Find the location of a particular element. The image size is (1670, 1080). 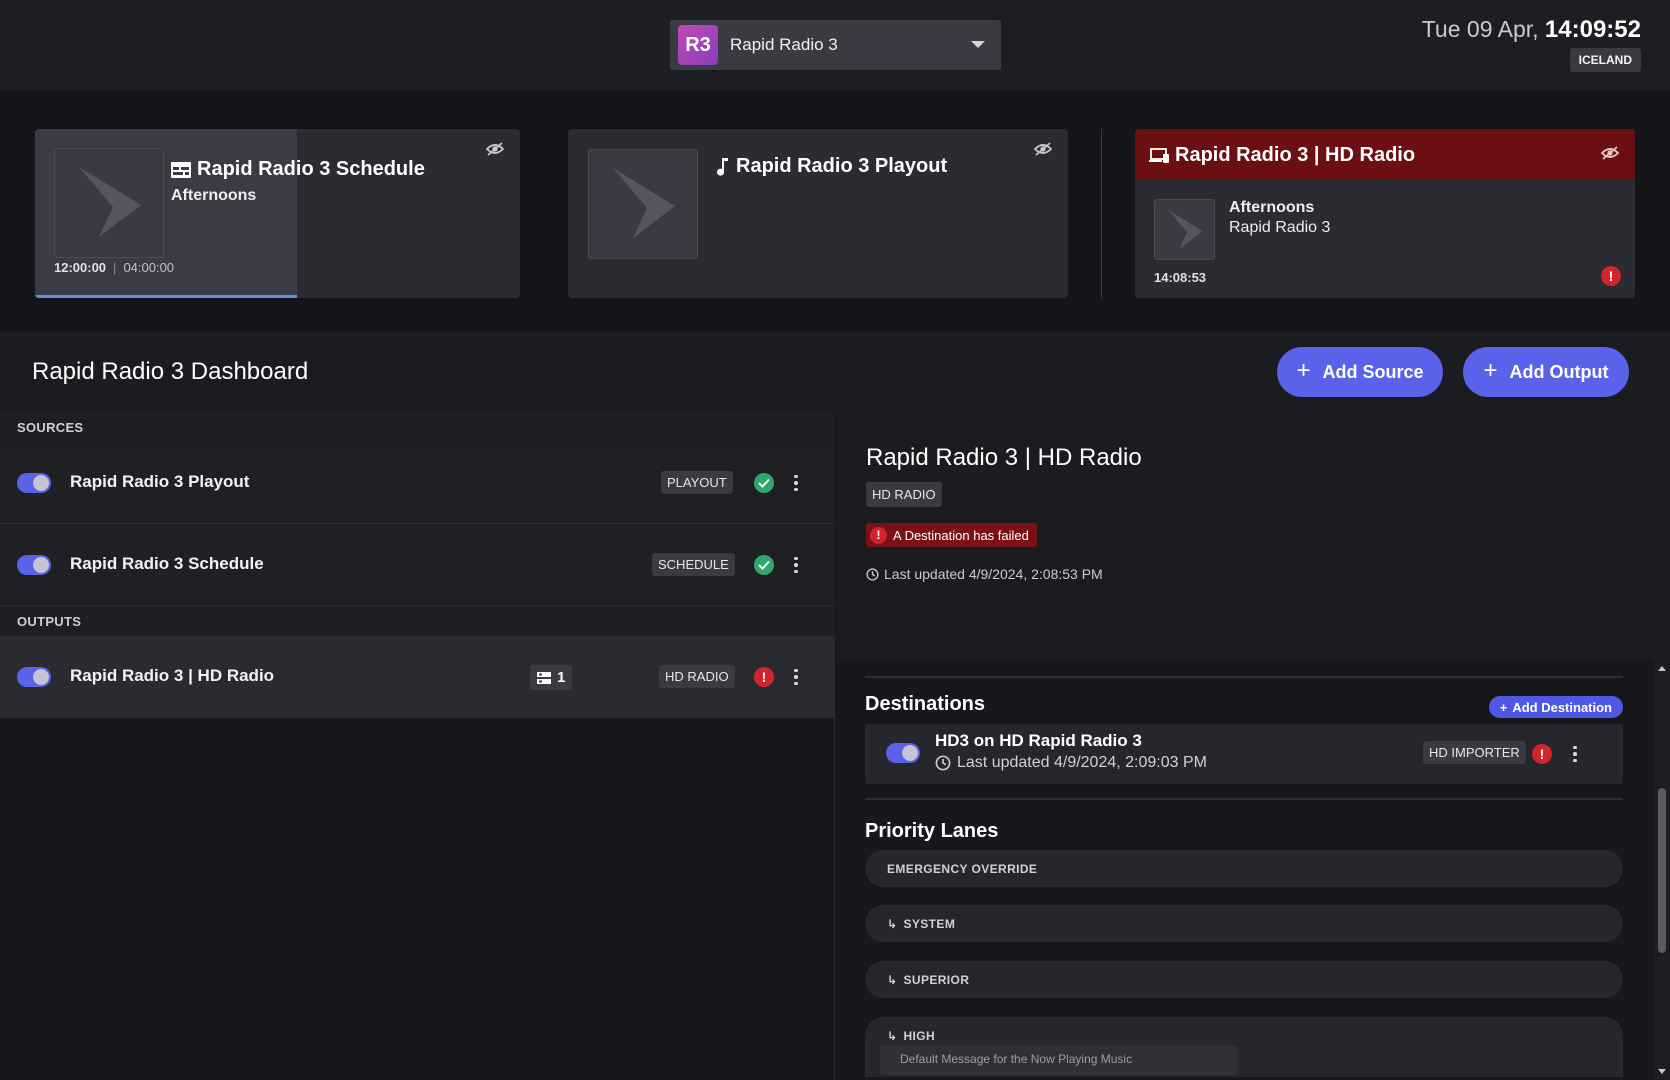

clock: Tue 09 Apr, 14:09:52 is located at coordinates (1531, 30).